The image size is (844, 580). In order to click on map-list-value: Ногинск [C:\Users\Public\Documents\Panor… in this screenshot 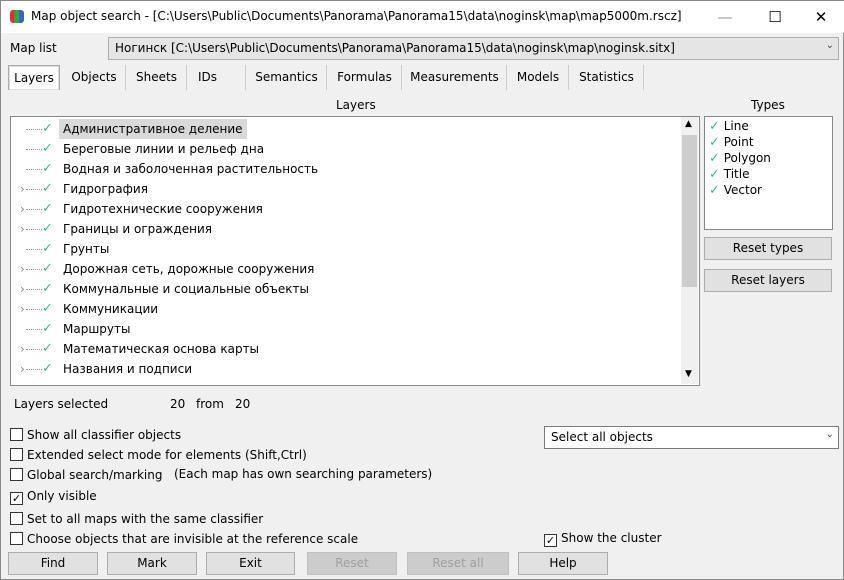, I will do `click(395, 48)`.